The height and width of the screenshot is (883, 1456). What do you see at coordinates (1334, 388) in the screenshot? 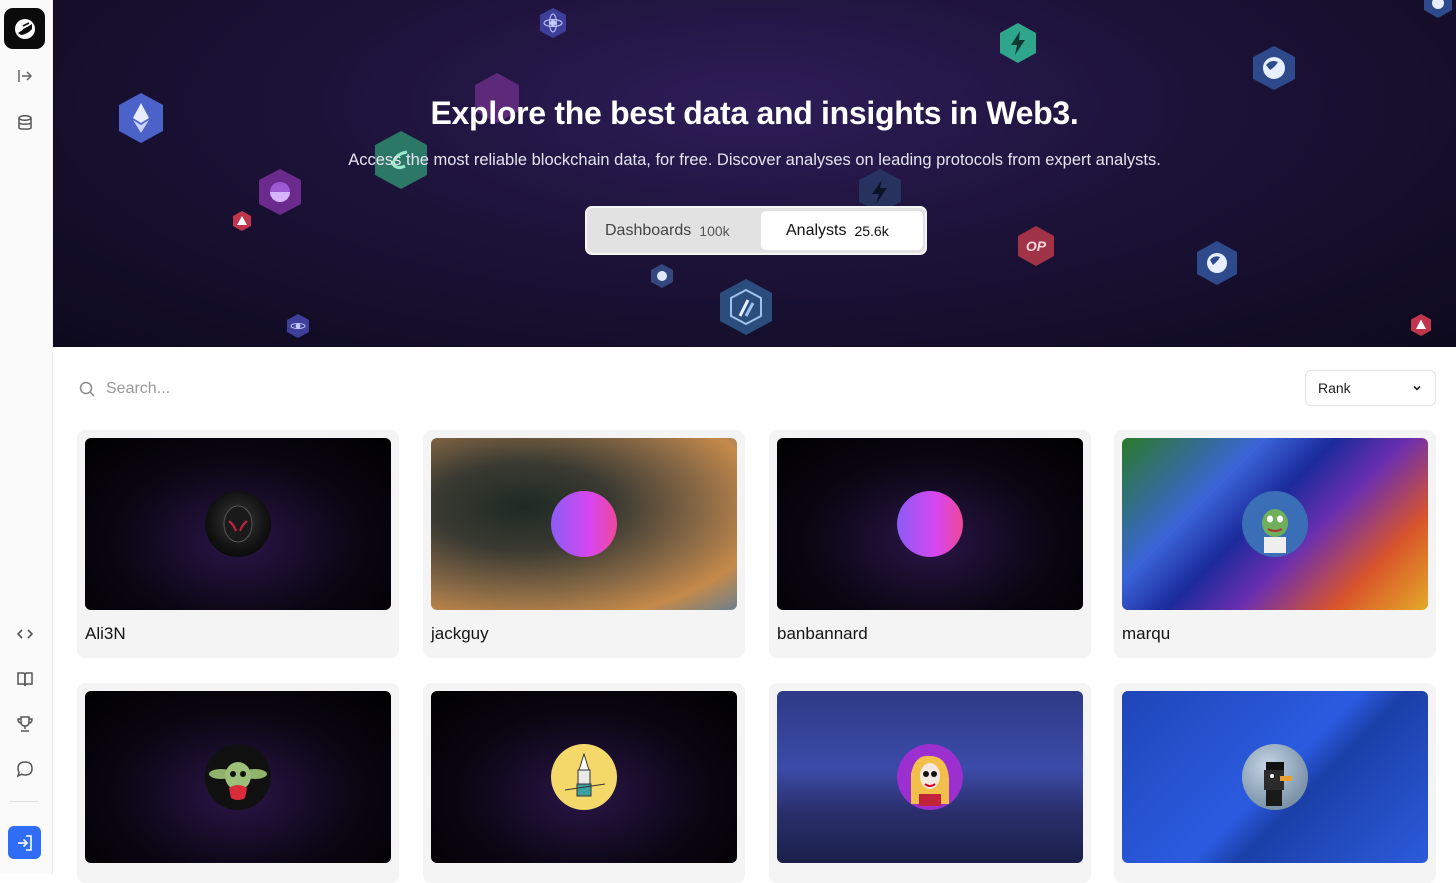
I see `sort-select-value: Rank` at bounding box center [1334, 388].